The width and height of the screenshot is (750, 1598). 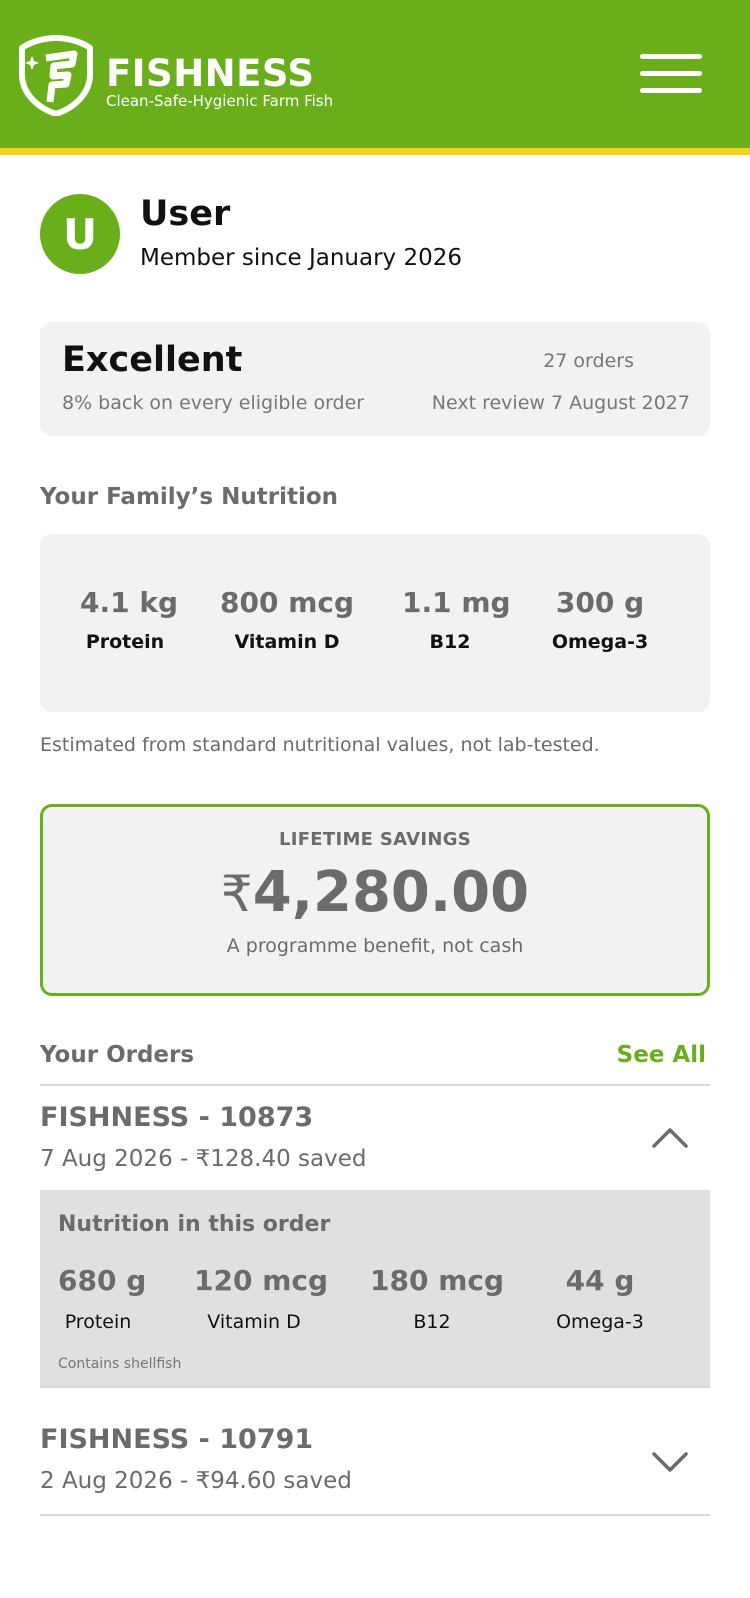 What do you see at coordinates (391, 892) in the screenshot?
I see `savings-value: 4,280.00` at bounding box center [391, 892].